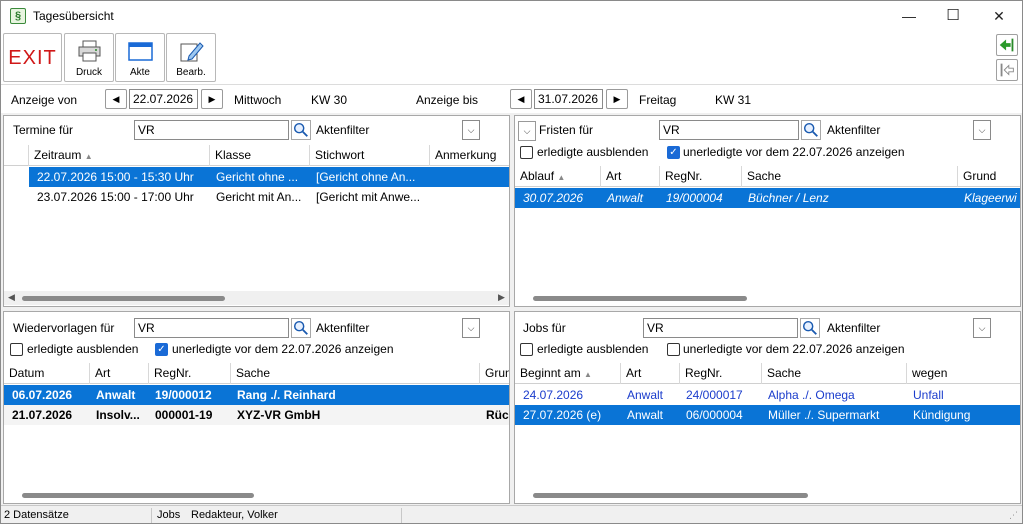 This screenshot has width=1023, height=524. I want to click on nav-forward-button, so click(1007, 45).